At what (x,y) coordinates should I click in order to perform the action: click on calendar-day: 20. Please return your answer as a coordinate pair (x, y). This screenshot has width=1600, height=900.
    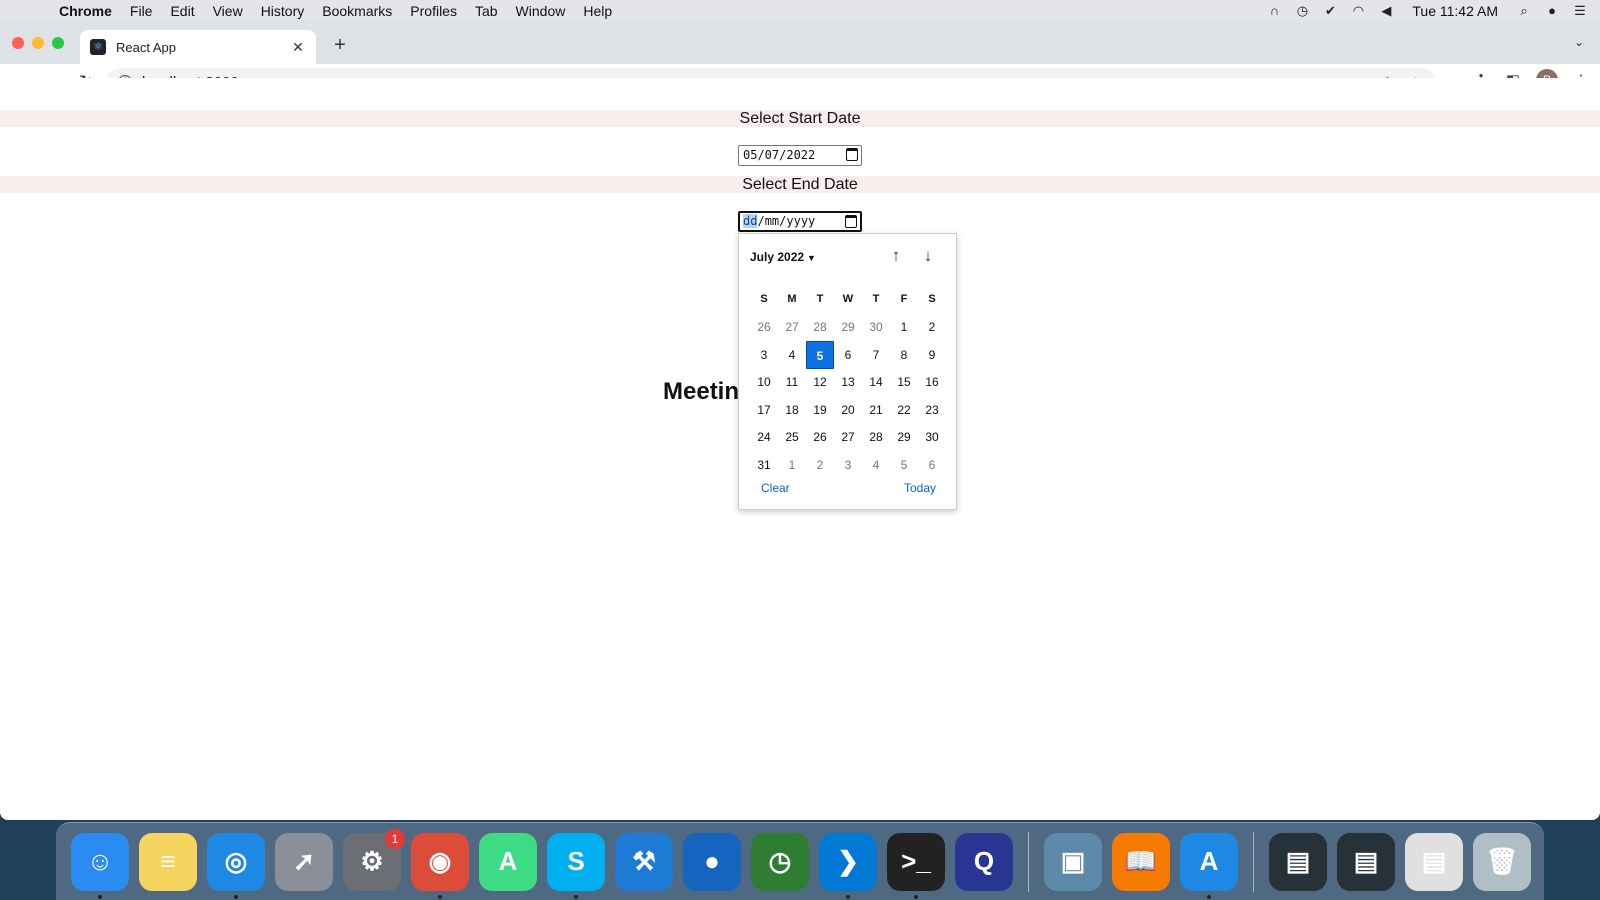
    Looking at the image, I should click on (848, 410).